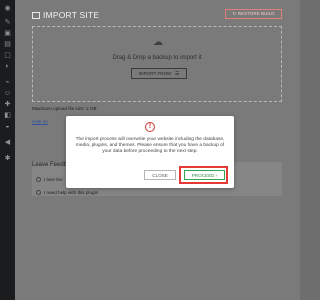  I want to click on media-icon: ▣, so click(7, 33).